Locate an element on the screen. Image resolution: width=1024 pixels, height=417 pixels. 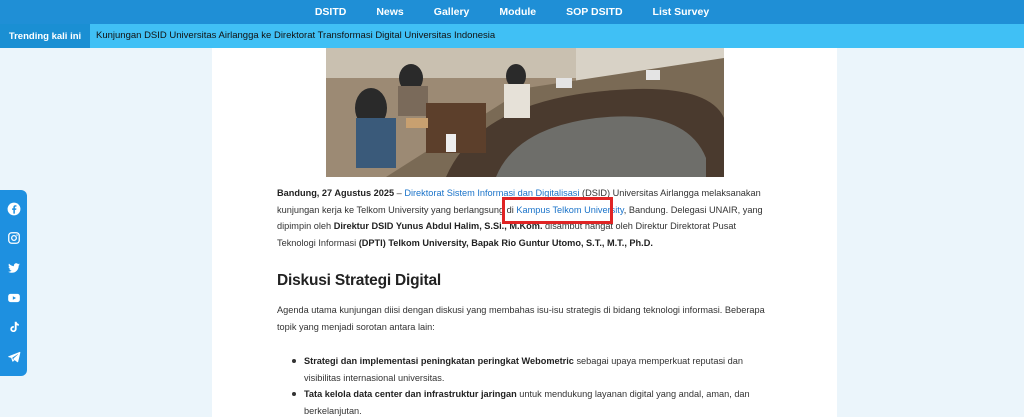
trending-label: Trending kali ini is located at coordinates (45, 36).